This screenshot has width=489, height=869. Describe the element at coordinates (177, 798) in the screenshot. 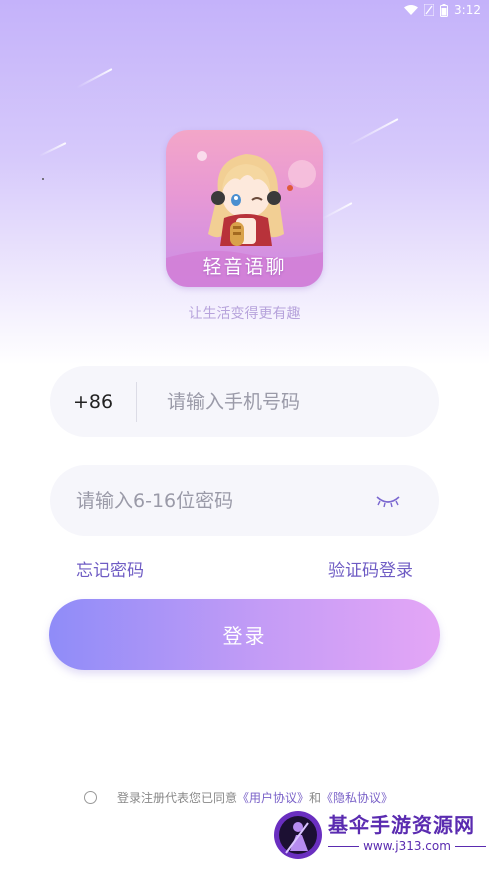

I see `agreement-prefix: 登录注册代表您已同意` at that location.